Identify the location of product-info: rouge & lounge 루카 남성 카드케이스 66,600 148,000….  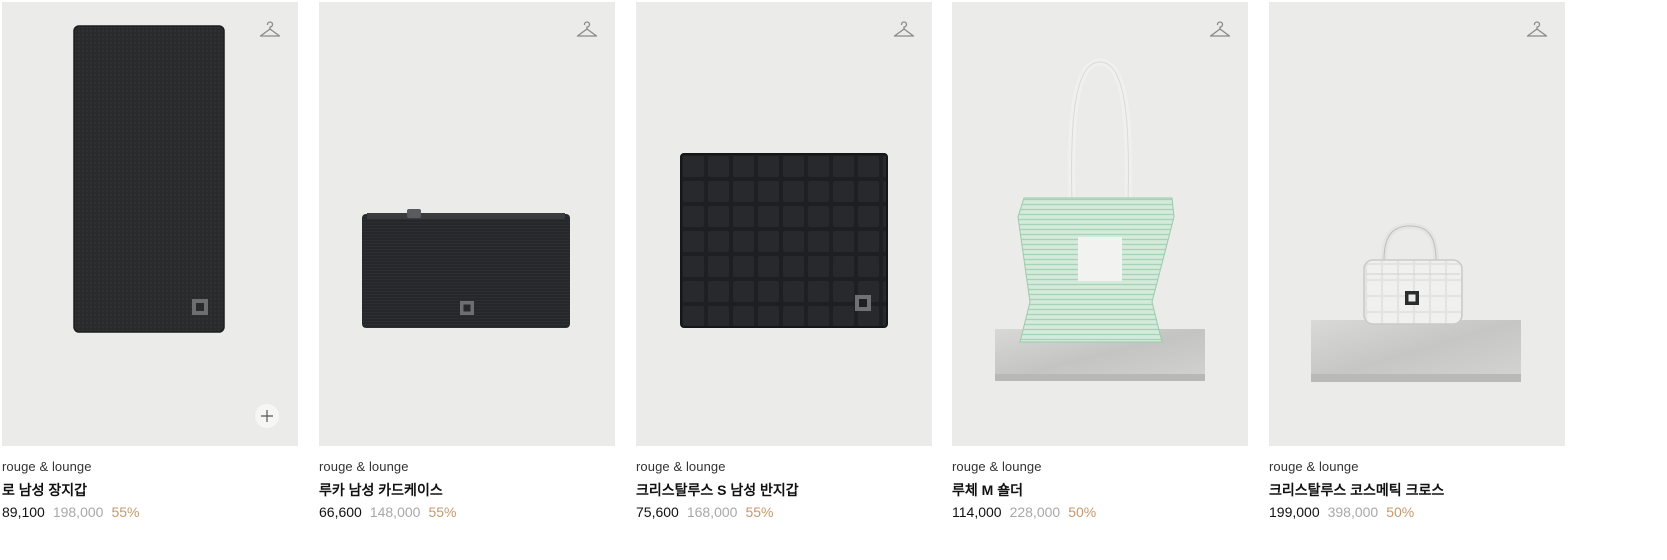
(467, 484).